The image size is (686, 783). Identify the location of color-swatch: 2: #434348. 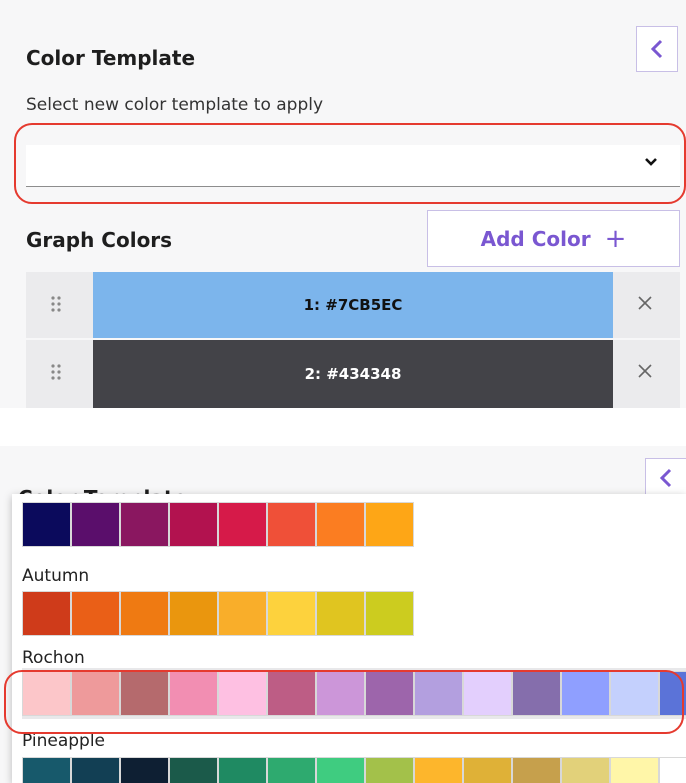
(353, 374).